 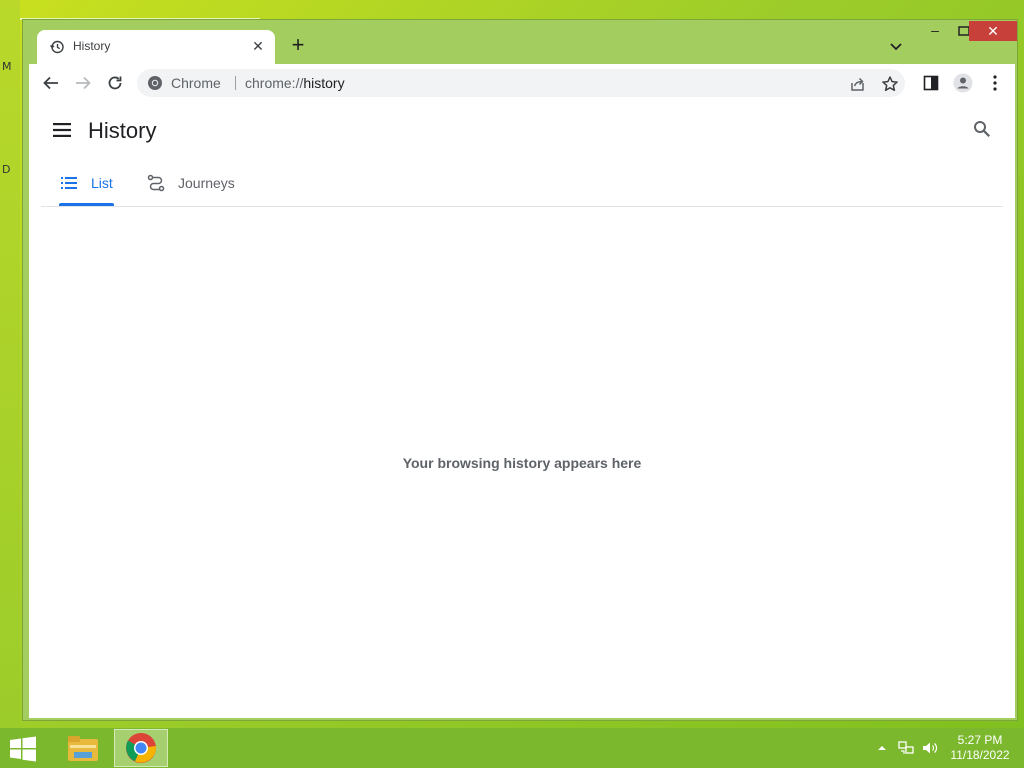 I want to click on folder-icon, so click(x=83, y=748).